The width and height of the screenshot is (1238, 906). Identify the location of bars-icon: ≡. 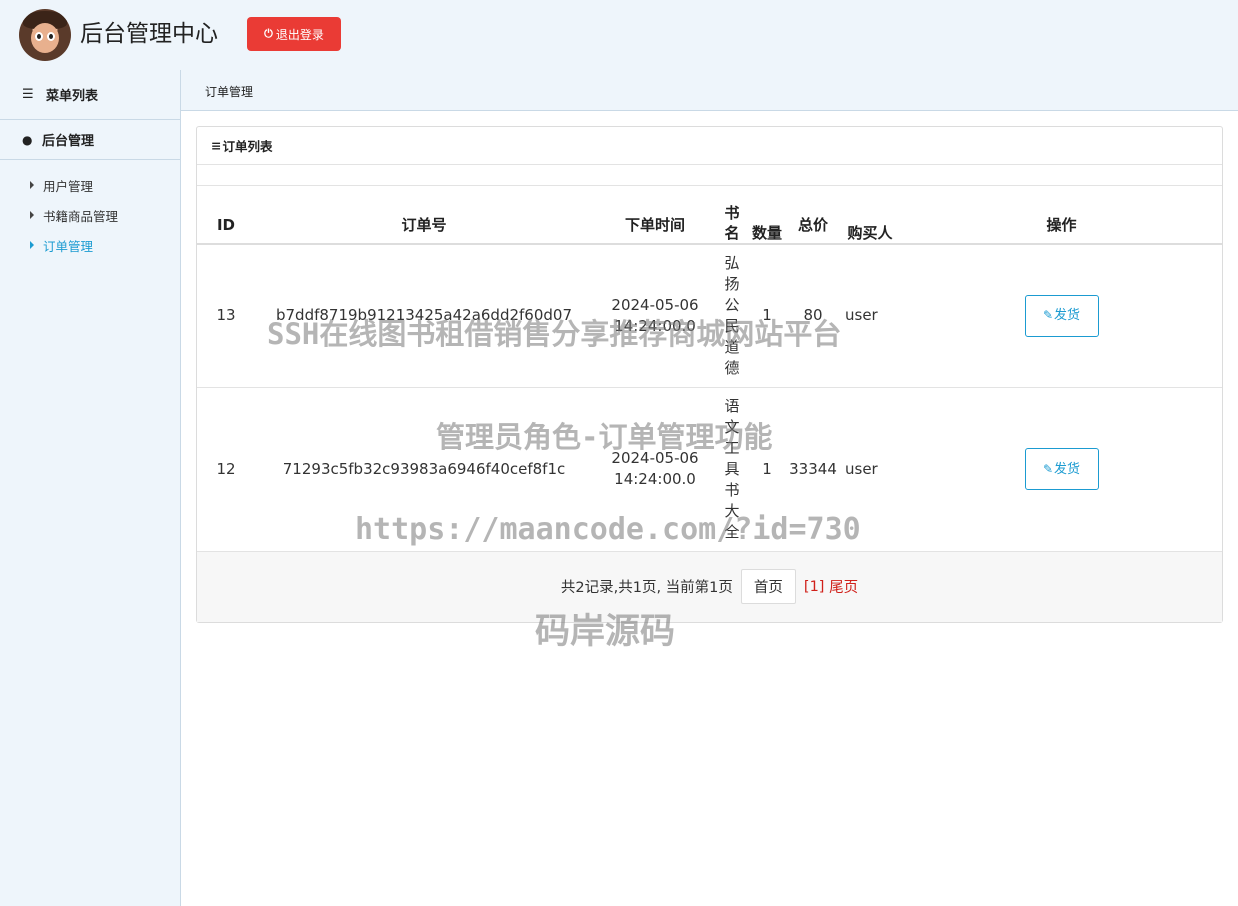
(216, 145).